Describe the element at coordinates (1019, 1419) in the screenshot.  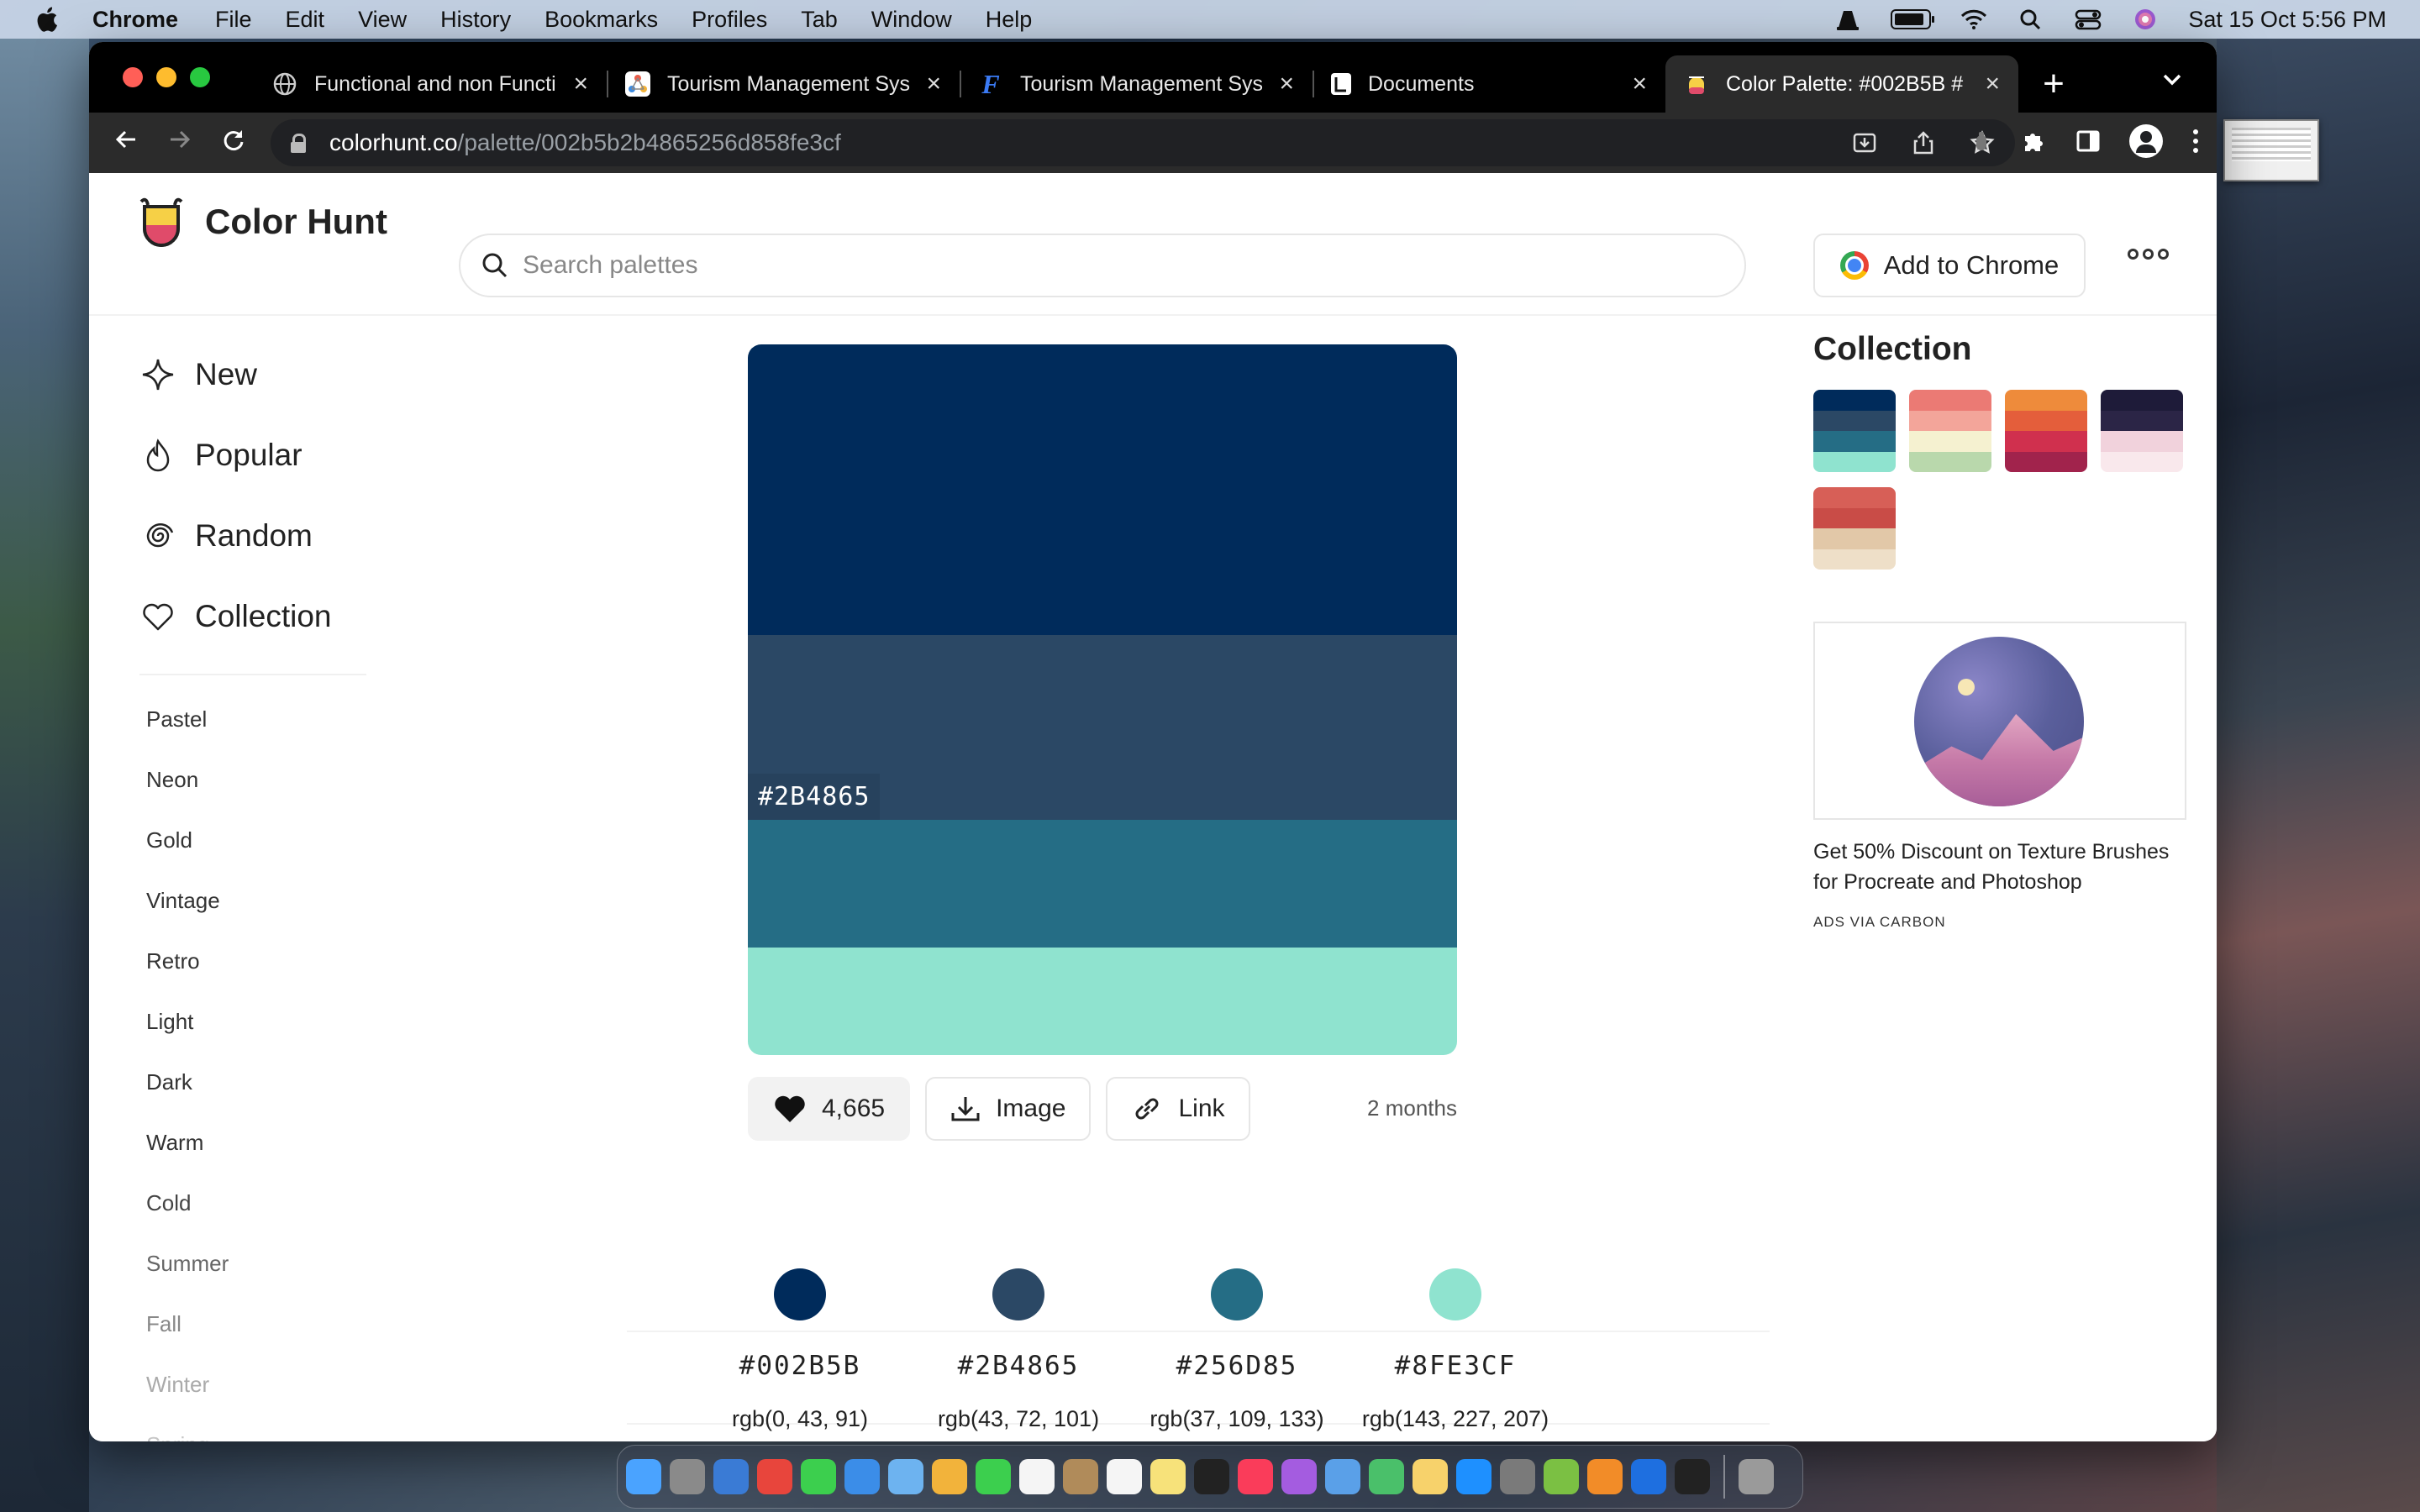
I see `color-rgb: rgb(43, 72, 101)` at that location.